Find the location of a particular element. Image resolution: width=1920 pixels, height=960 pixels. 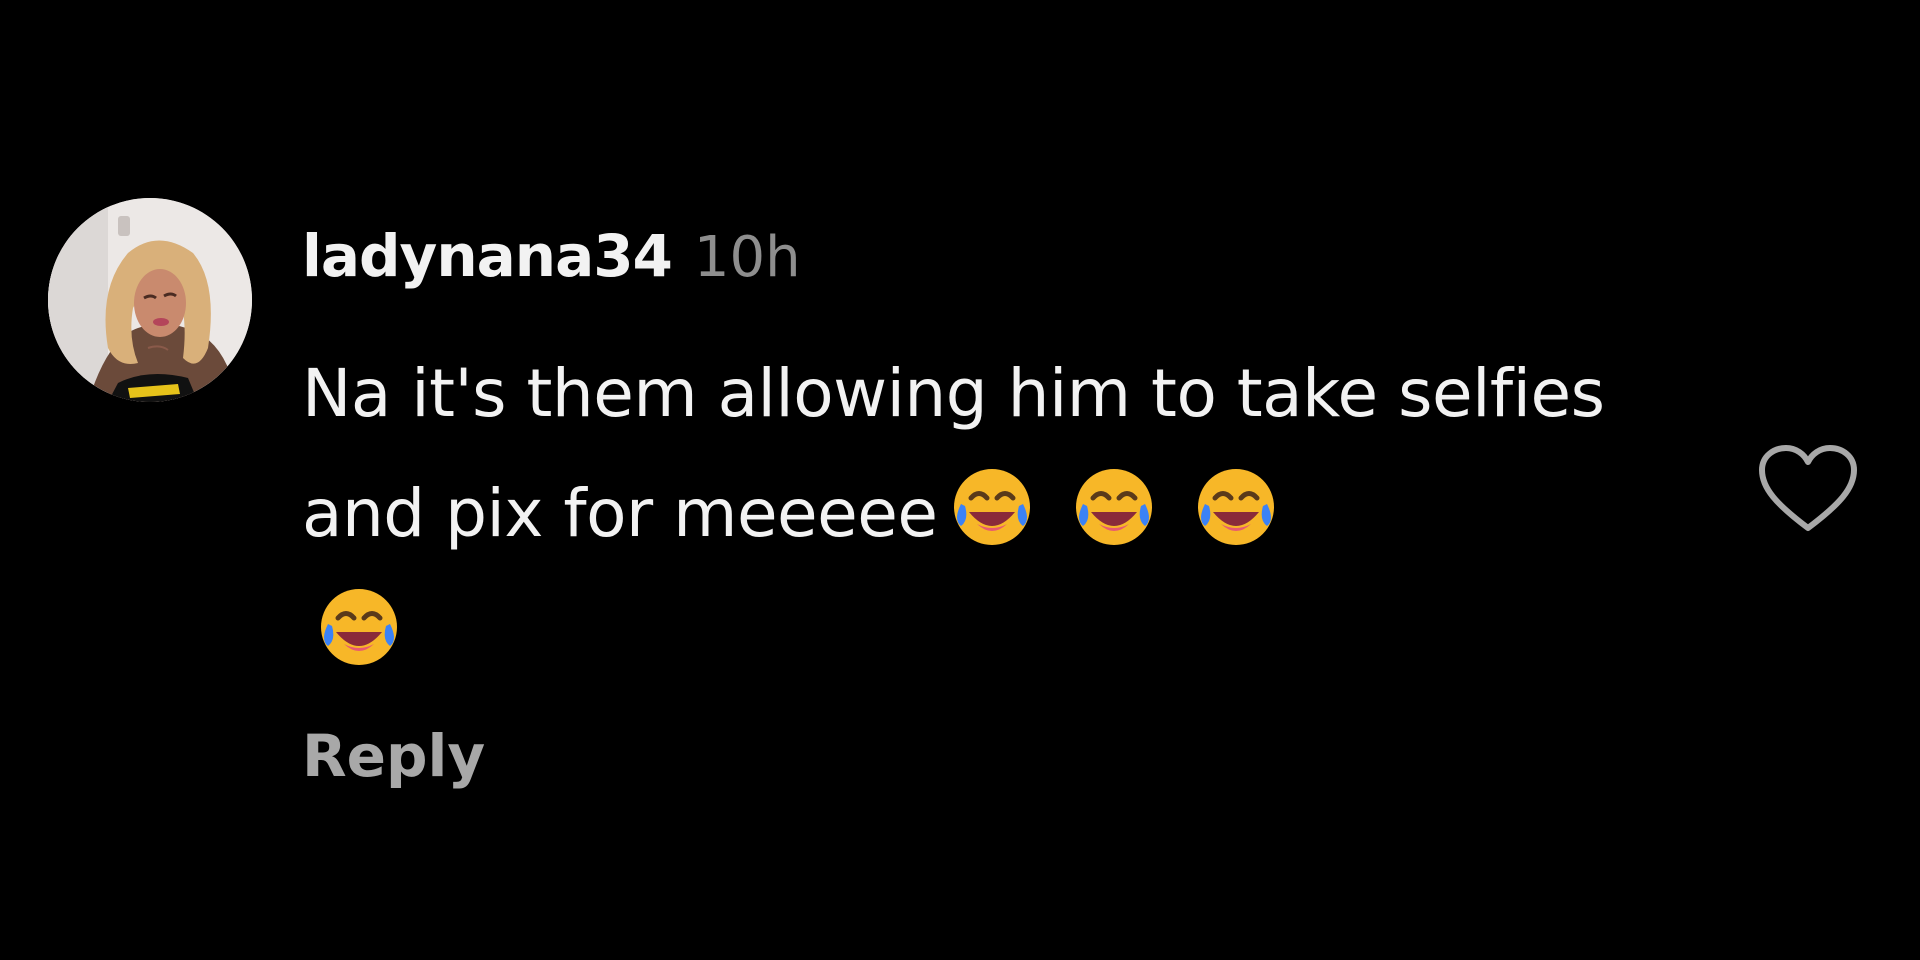

avatar is located at coordinates (150, 300).